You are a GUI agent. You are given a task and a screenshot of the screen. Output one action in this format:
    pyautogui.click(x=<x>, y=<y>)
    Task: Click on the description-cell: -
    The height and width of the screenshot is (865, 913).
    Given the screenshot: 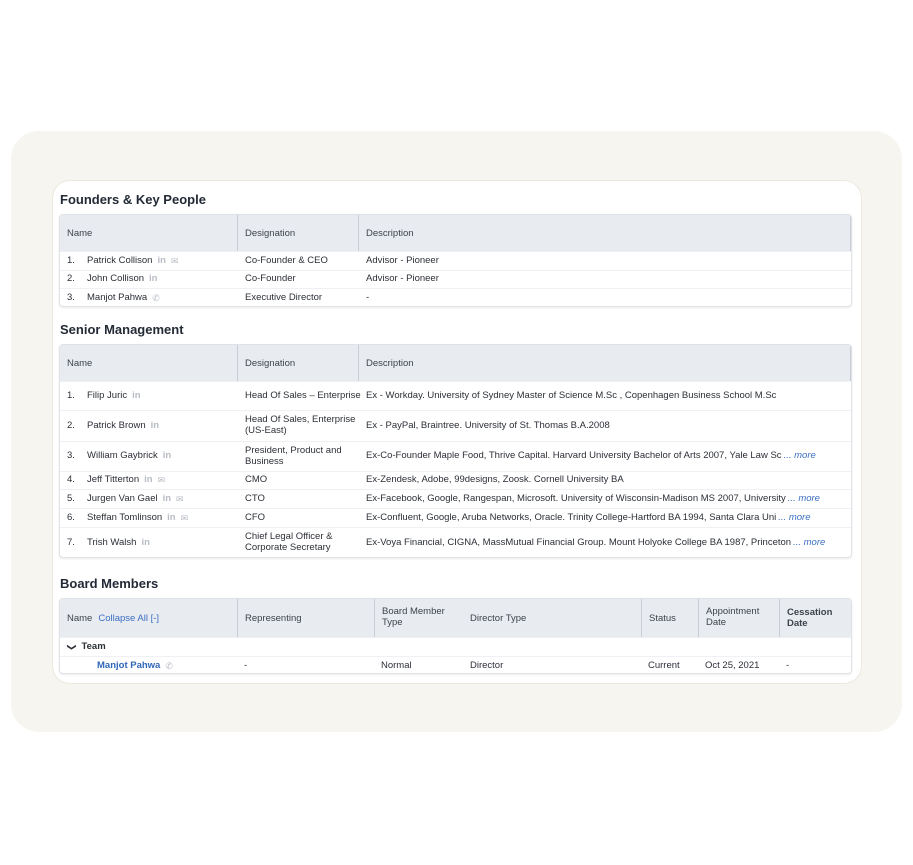 What is the action you would take?
    pyautogui.click(x=606, y=297)
    